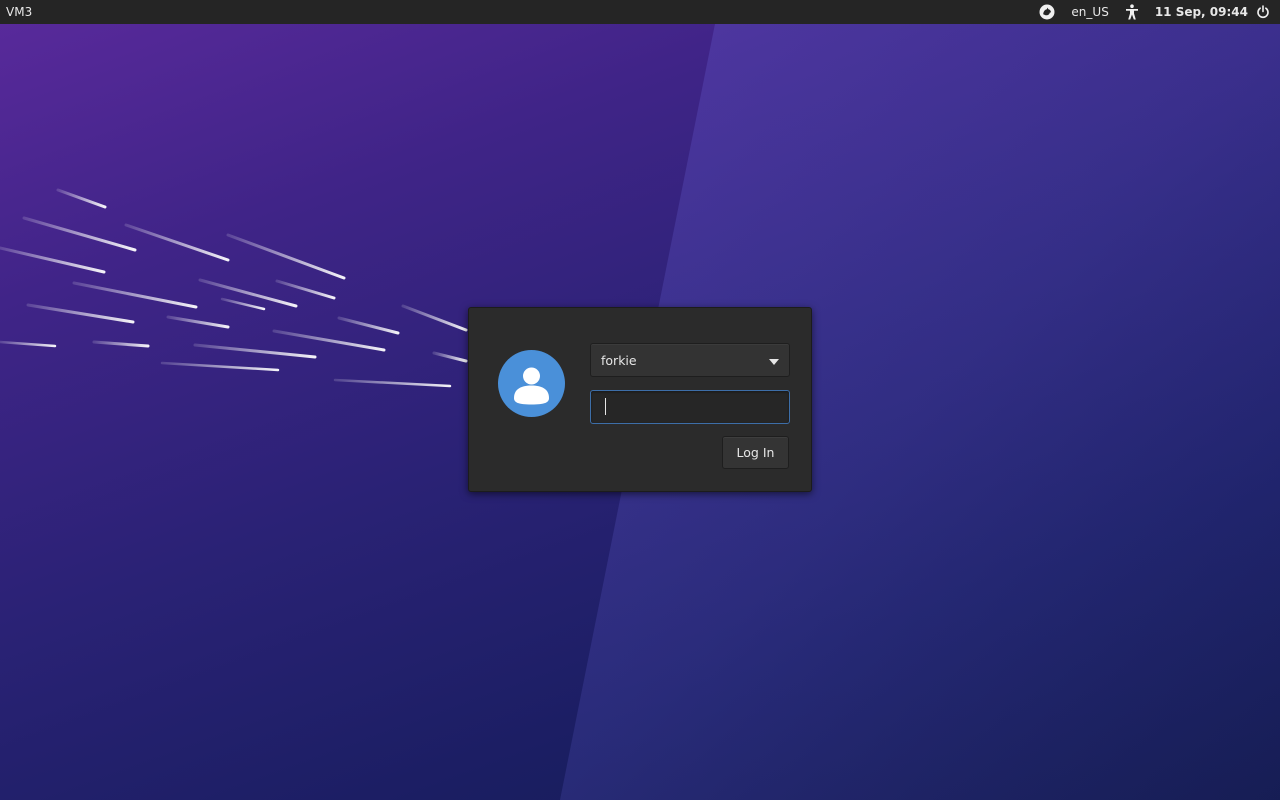 The height and width of the screenshot is (800, 1280). I want to click on top-panel: VM3 en_US 11 Sep, 09:44, so click(640, 12).